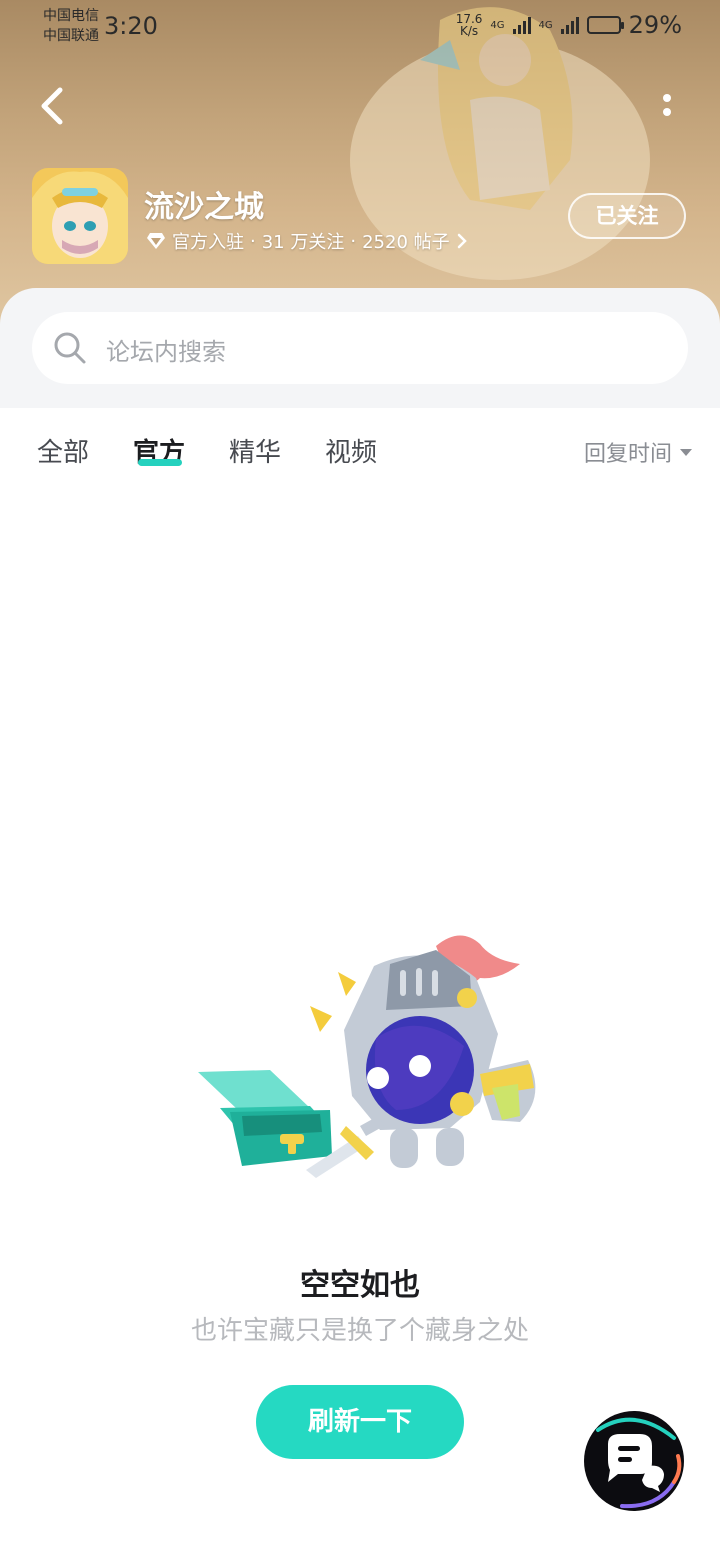 The width and height of the screenshot is (720, 1560). Describe the element at coordinates (521, 25) in the screenshot. I see `signal-icon` at that location.